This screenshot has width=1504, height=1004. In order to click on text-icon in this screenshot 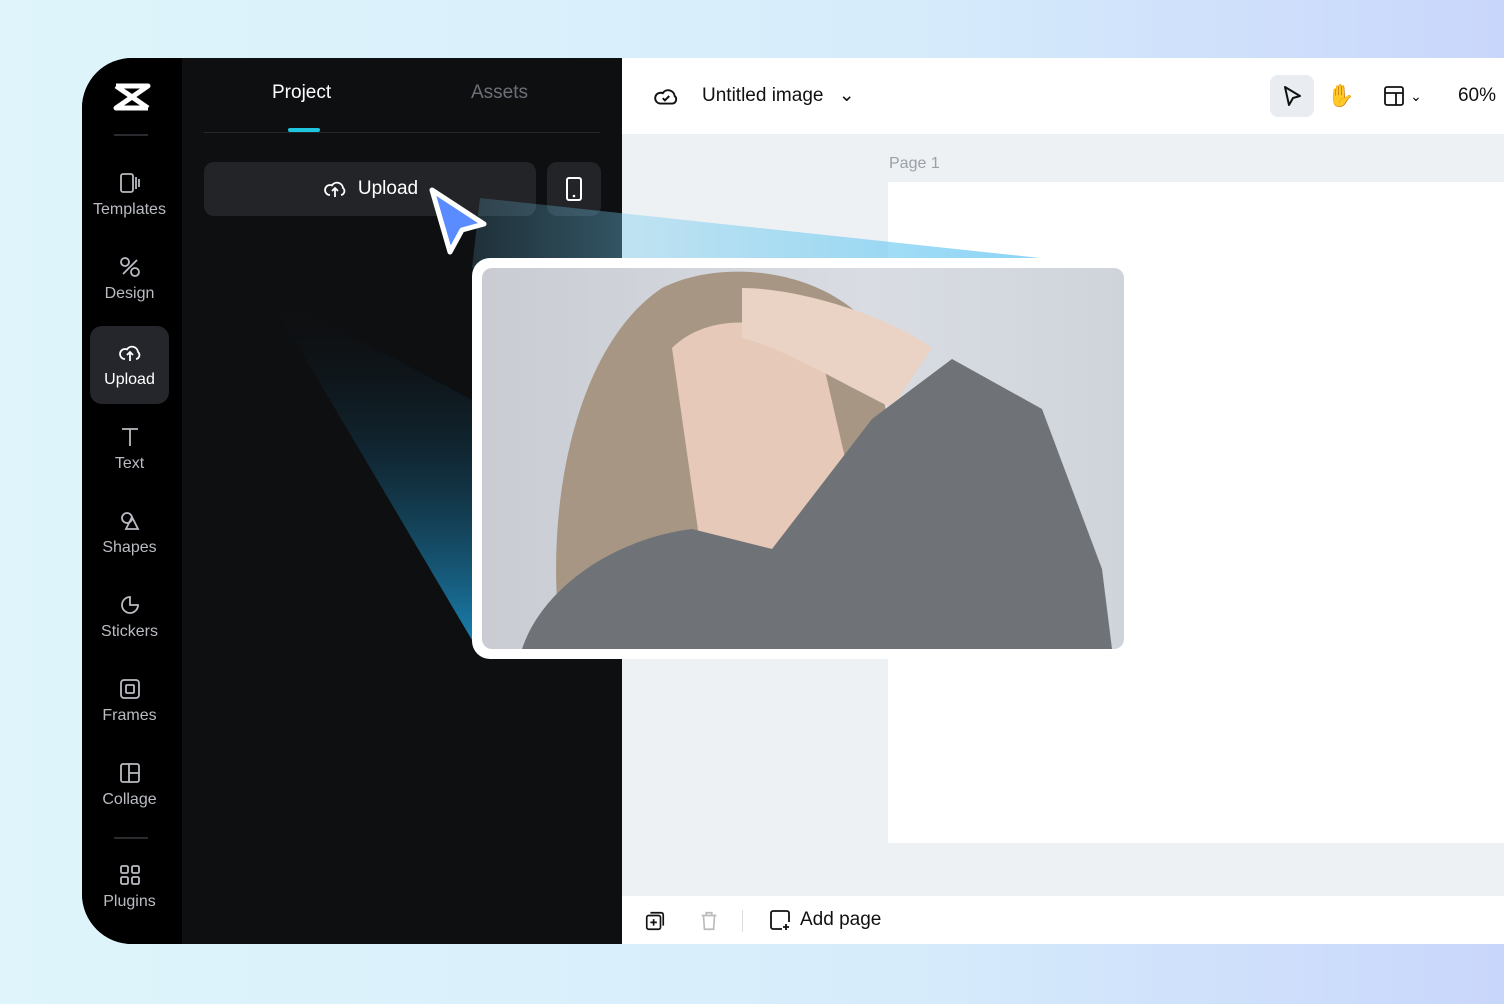, I will do `click(129, 437)`.